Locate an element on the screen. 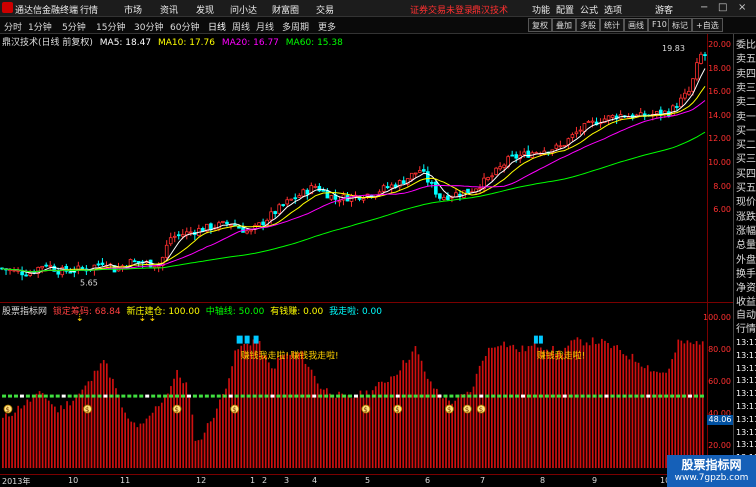 The width and height of the screenshot is (756, 487). period-15min: 15分钟 is located at coordinates (110, 26).